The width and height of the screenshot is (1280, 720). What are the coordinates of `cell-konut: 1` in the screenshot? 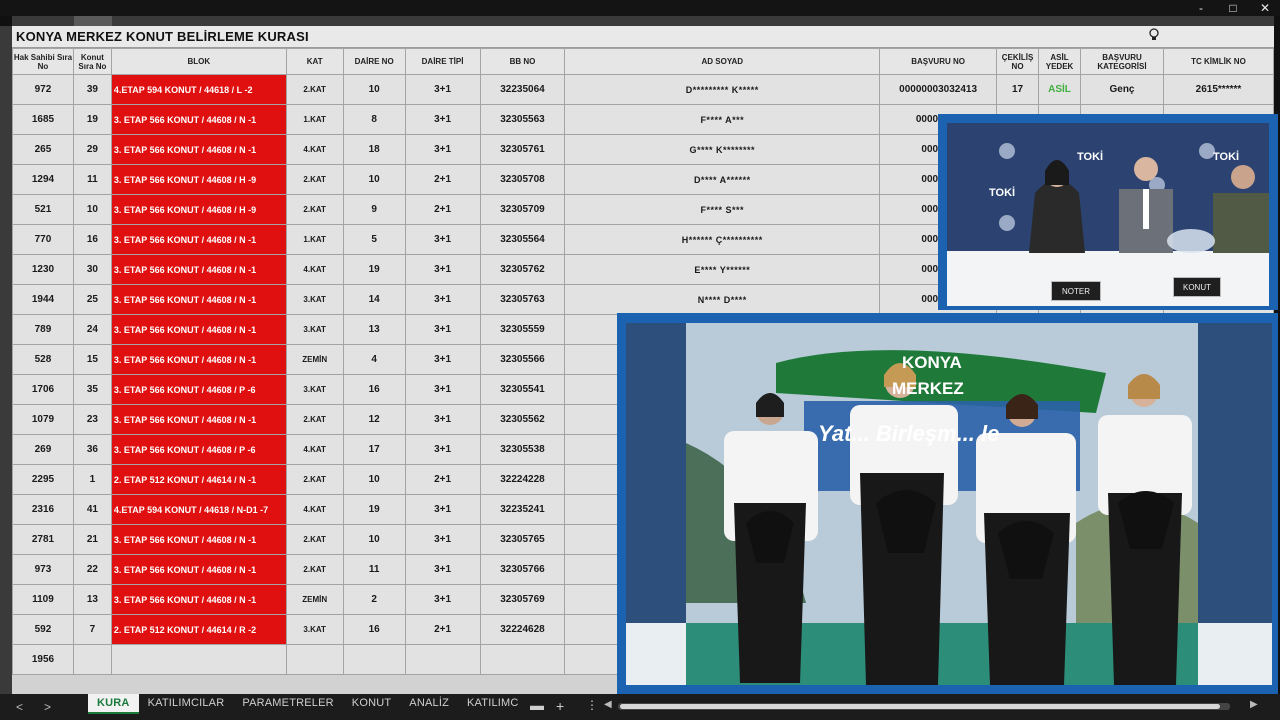 It's located at (92, 479).